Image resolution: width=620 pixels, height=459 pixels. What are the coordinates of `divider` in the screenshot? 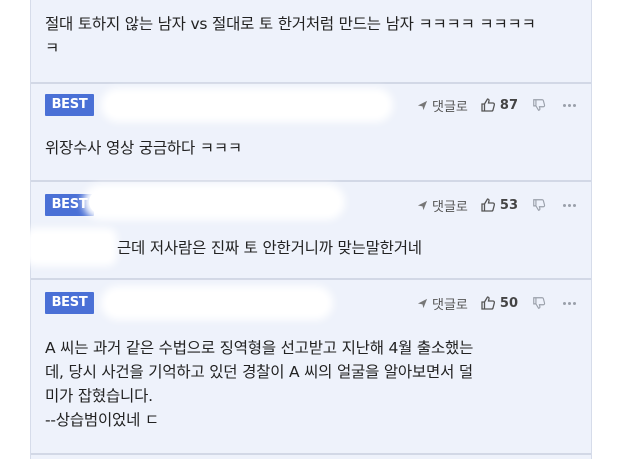 It's located at (311, 454).